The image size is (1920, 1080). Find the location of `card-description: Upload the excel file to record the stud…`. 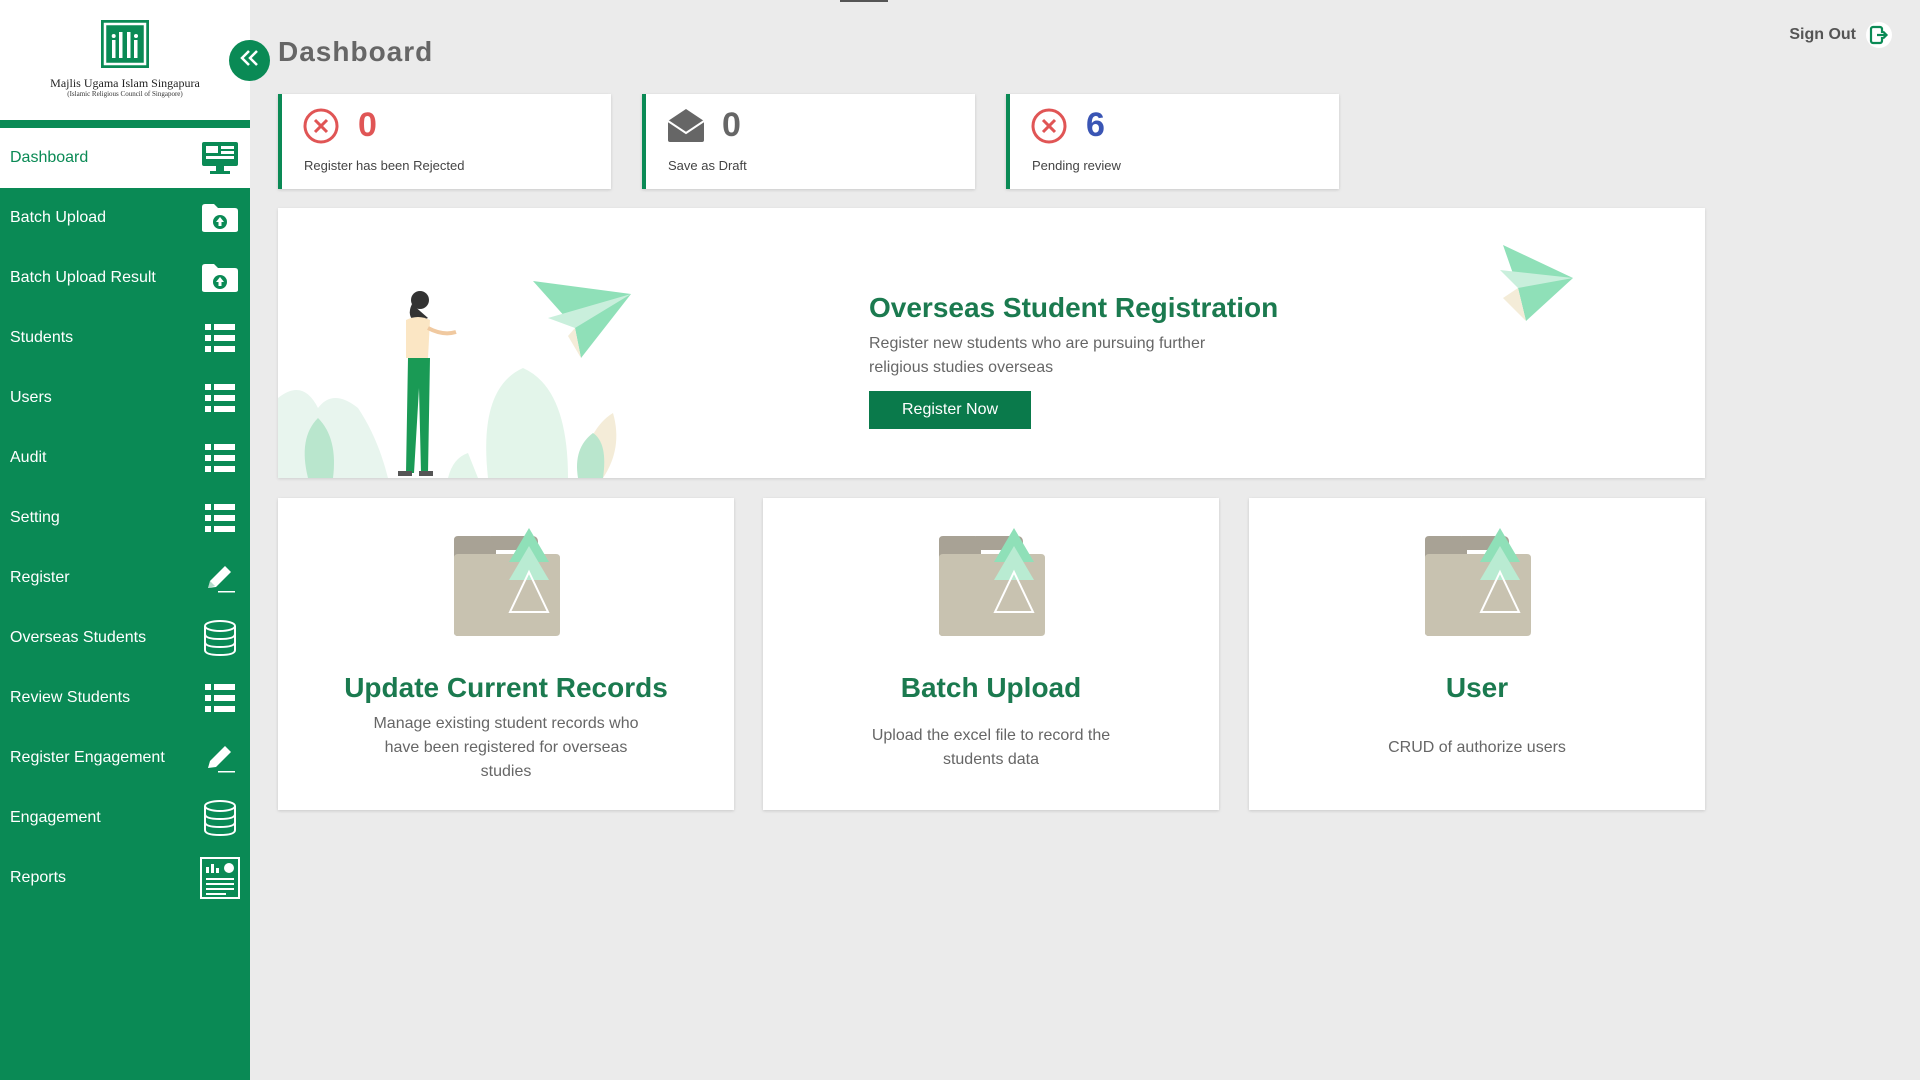

card-description: Upload the excel file to record the stud… is located at coordinates (991, 747).